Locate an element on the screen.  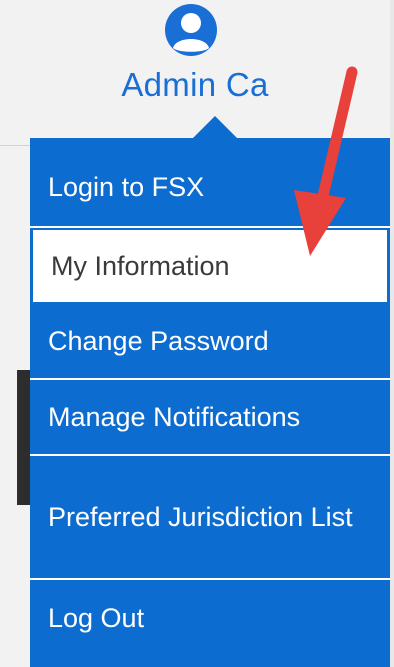
menu-item-my-information: My Information is located at coordinates (210, 266).